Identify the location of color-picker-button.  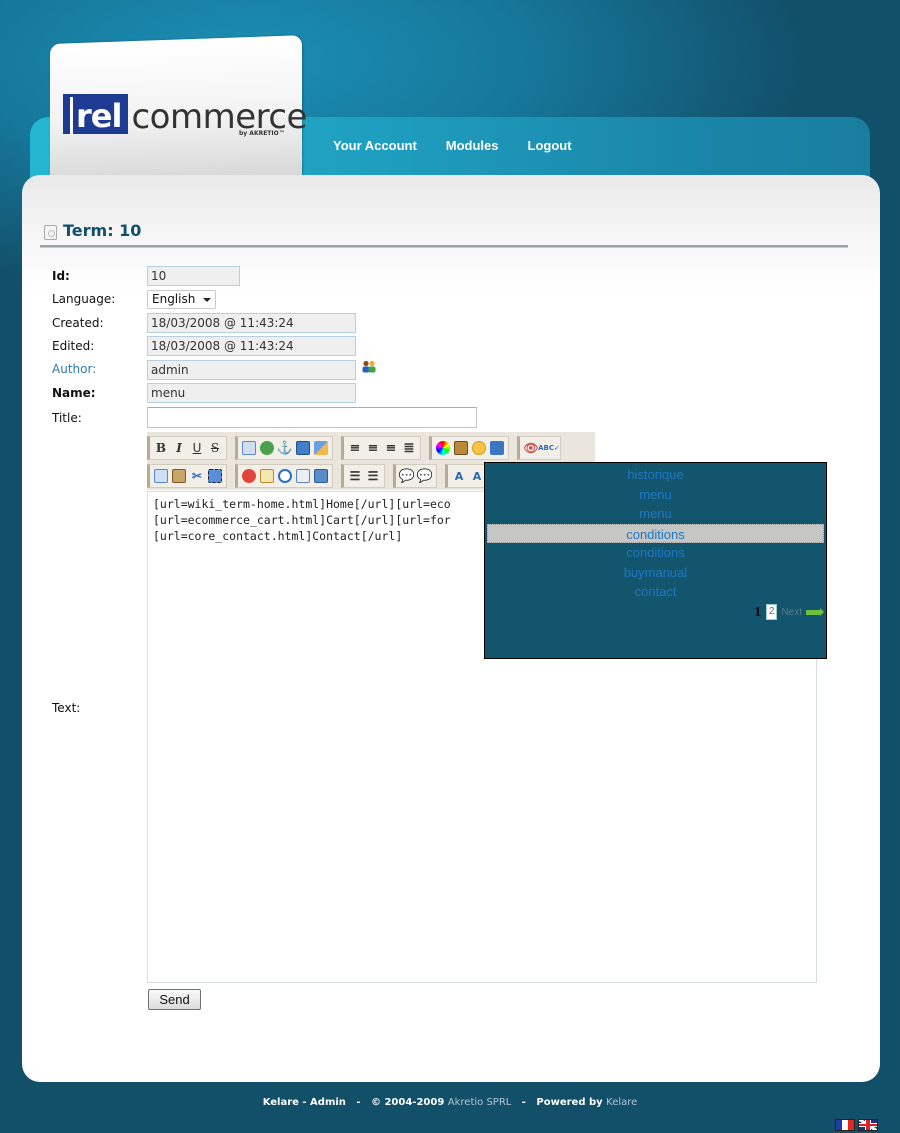
(443, 448).